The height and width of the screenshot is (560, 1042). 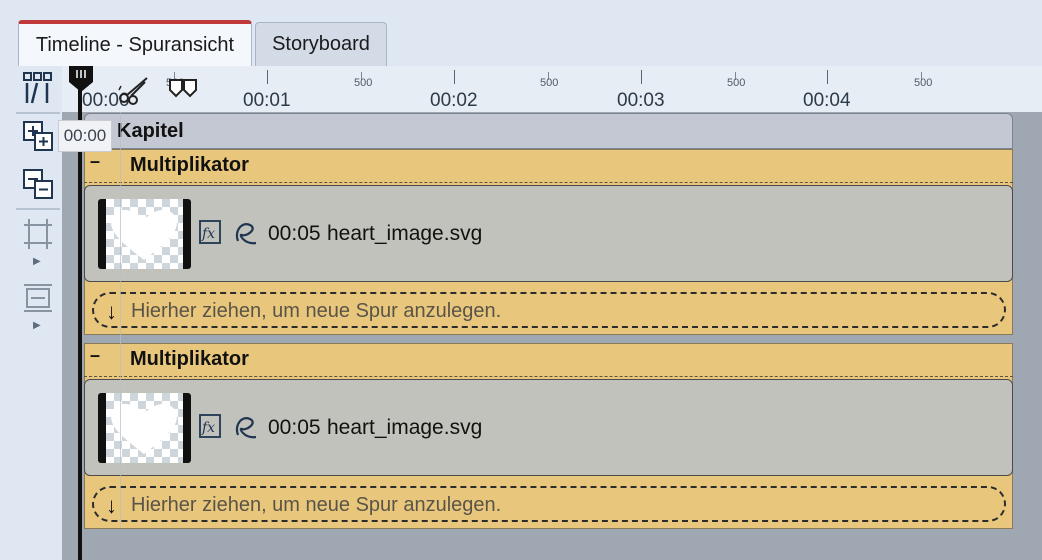 What do you see at coordinates (38, 298) in the screenshot?
I see `collapse-rows-icon` at bounding box center [38, 298].